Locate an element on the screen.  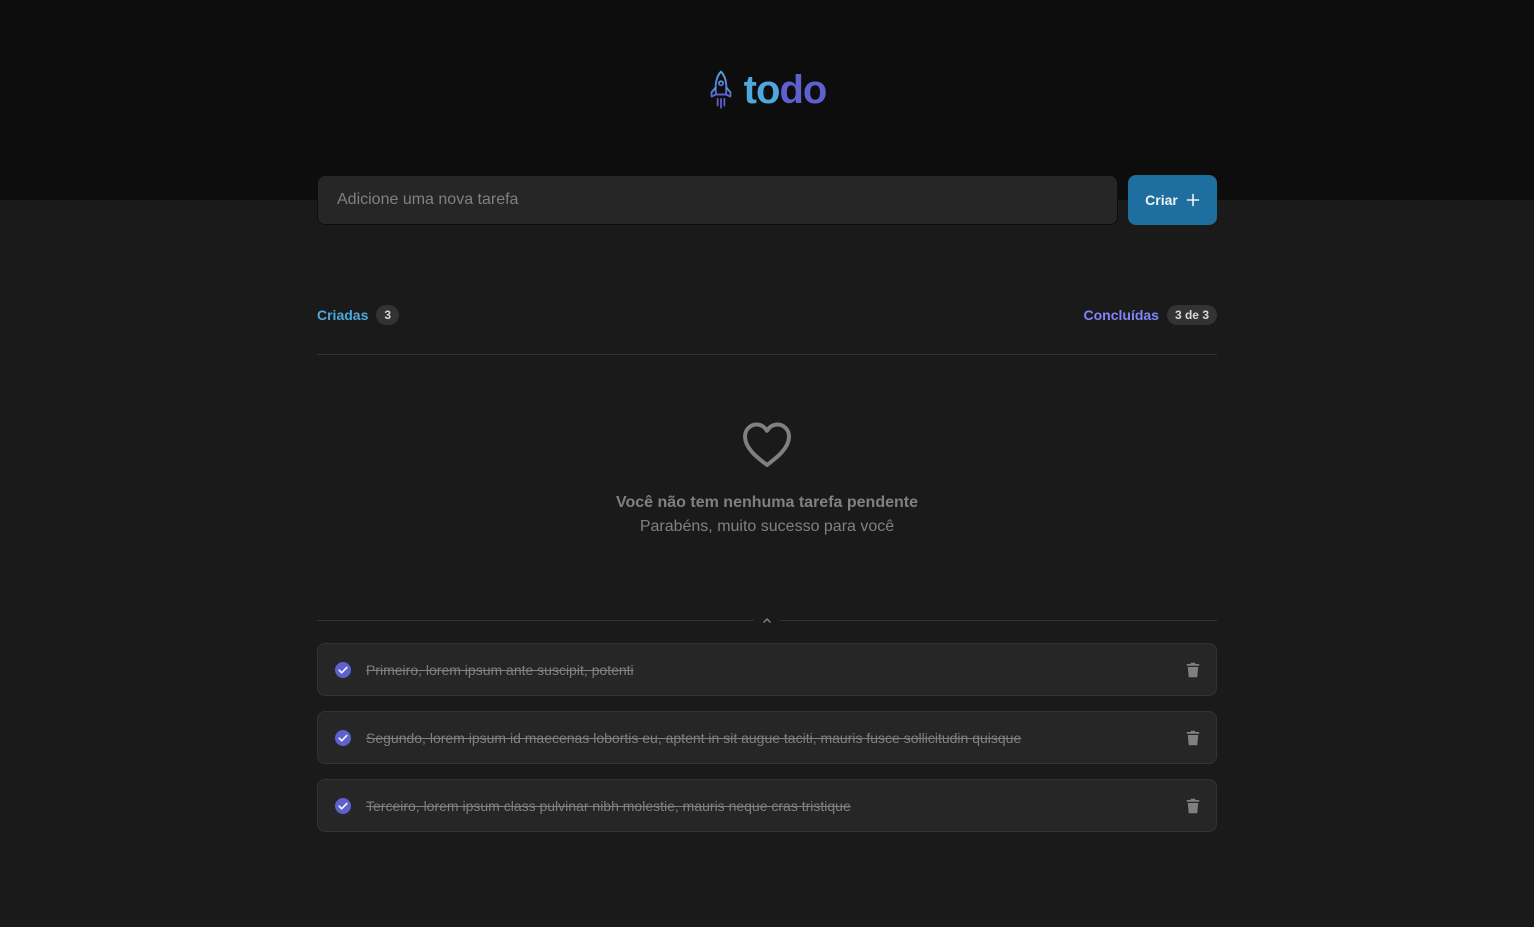
heart-icon is located at coordinates (767, 444).